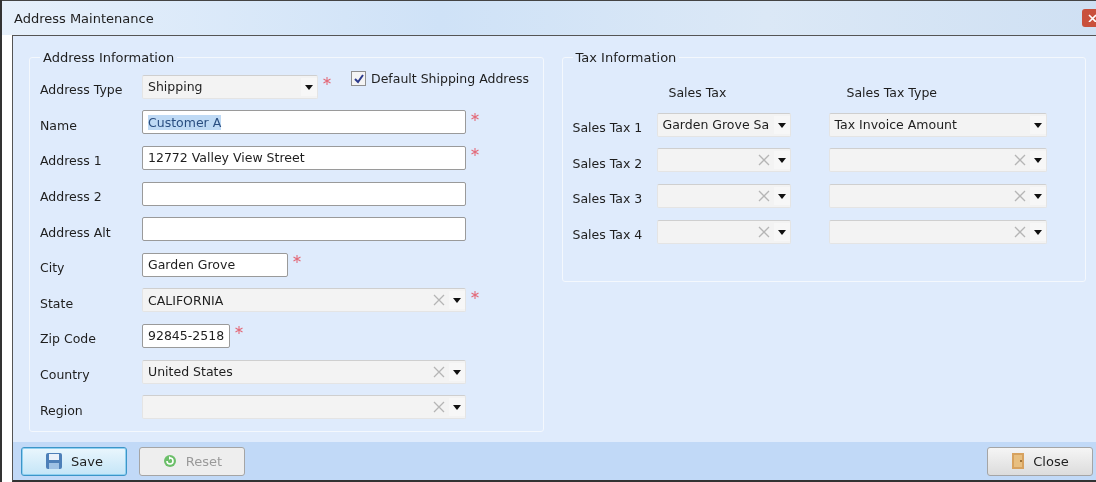 This screenshot has width=1096, height=482. What do you see at coordinates (57, 302) in the screenshot?
I see `field-label: State` at bounding box center [57, 302].